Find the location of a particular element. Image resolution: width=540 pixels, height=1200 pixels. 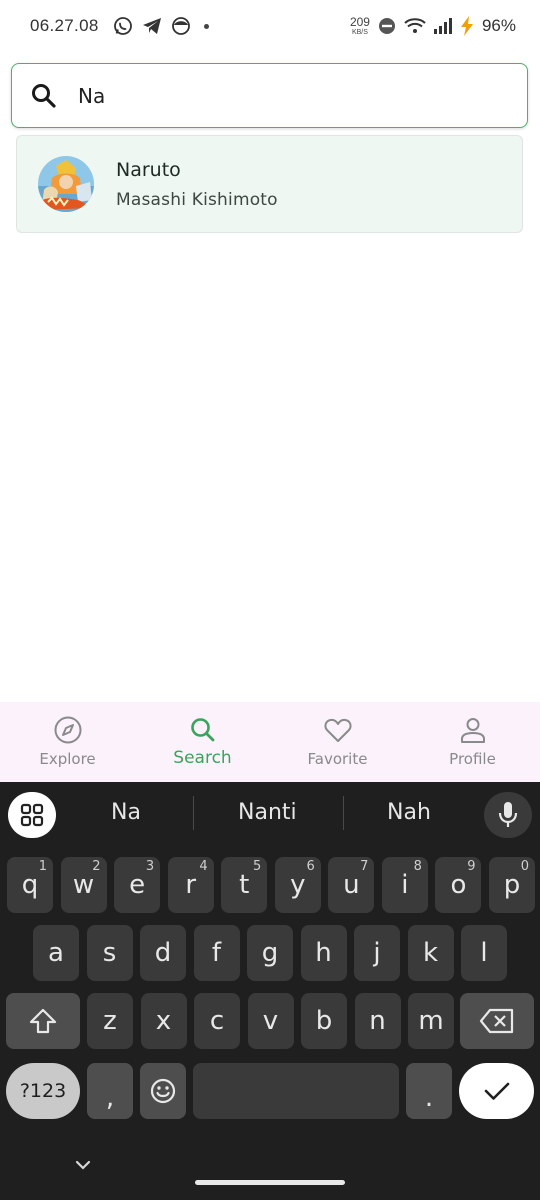

suggestion-1: Na is located at coordinates (126, 812).